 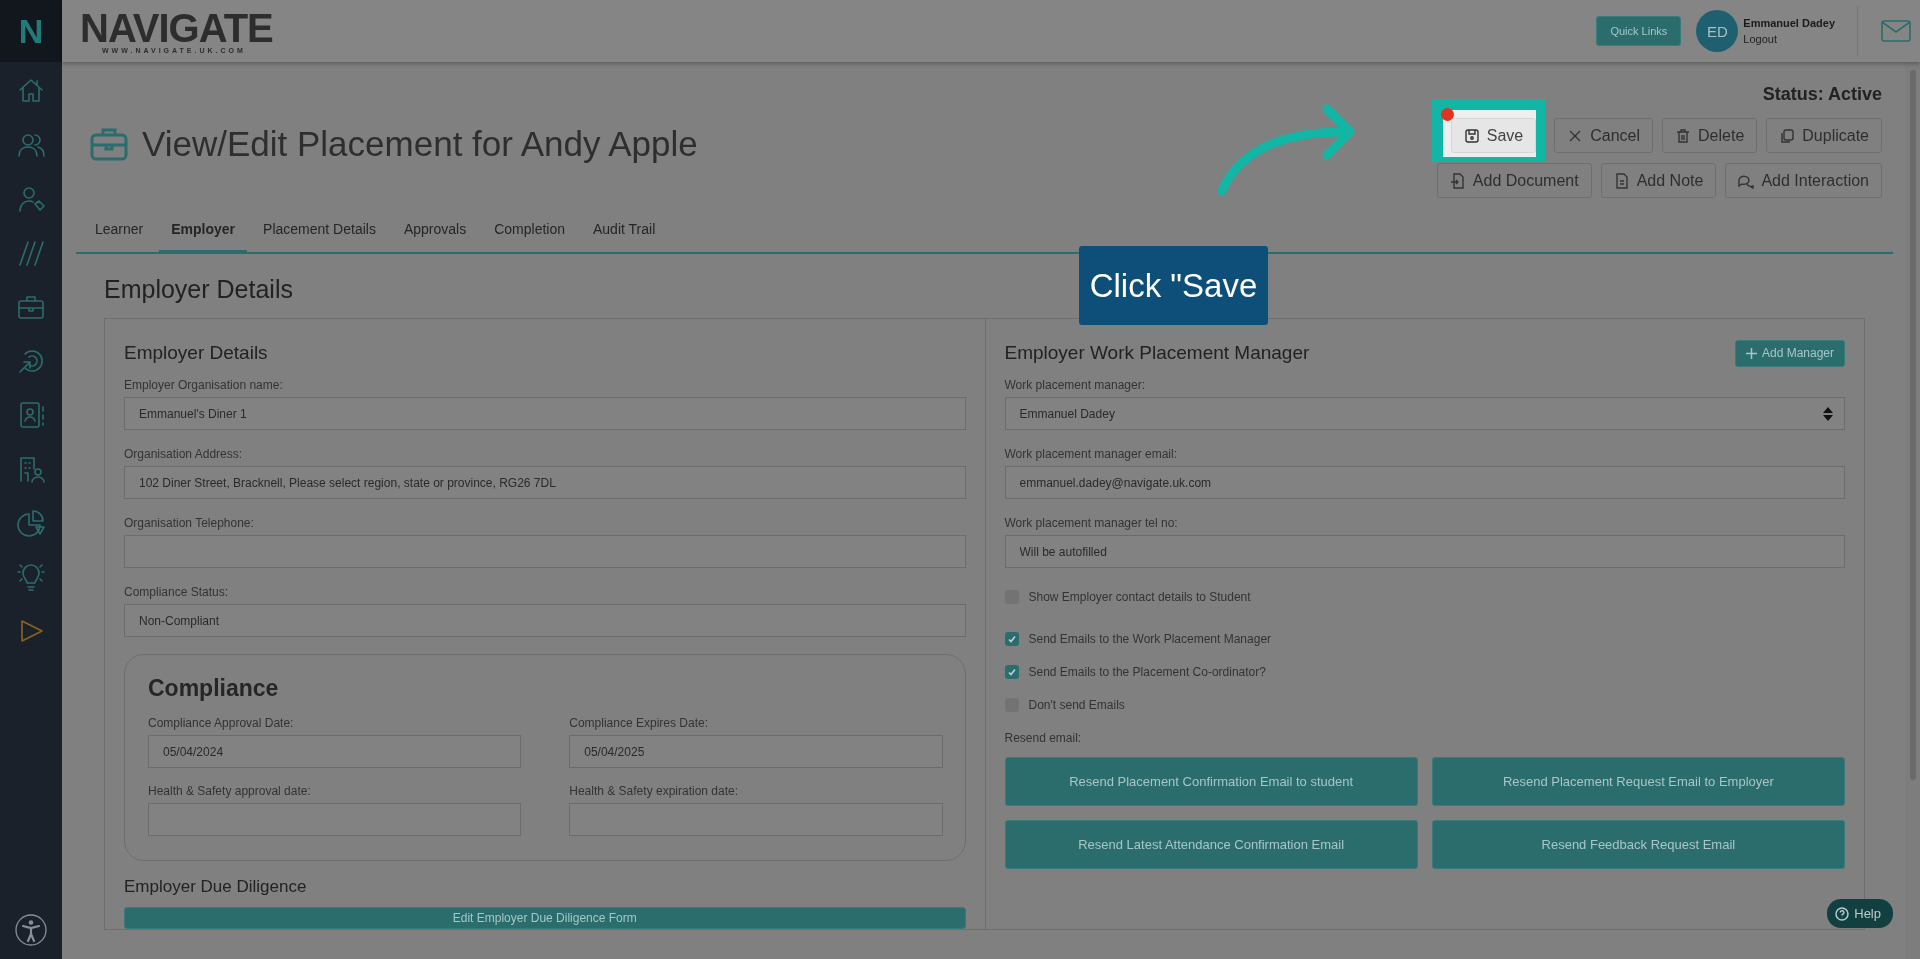 I want to click on select-value: Emmanuel Dadey, so click(x=1067, y=413).